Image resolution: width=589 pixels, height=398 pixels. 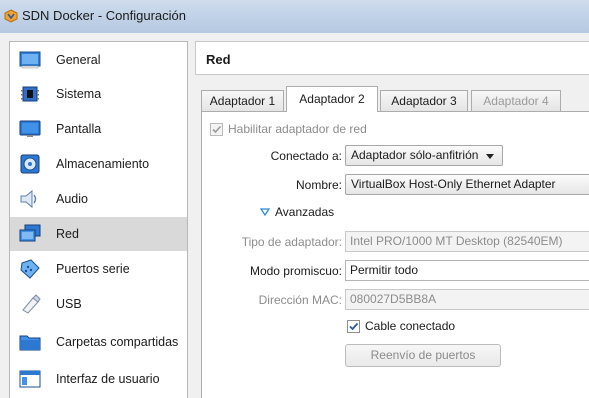 I want to click on triangle-down-icon, so click(x=265, y=212).